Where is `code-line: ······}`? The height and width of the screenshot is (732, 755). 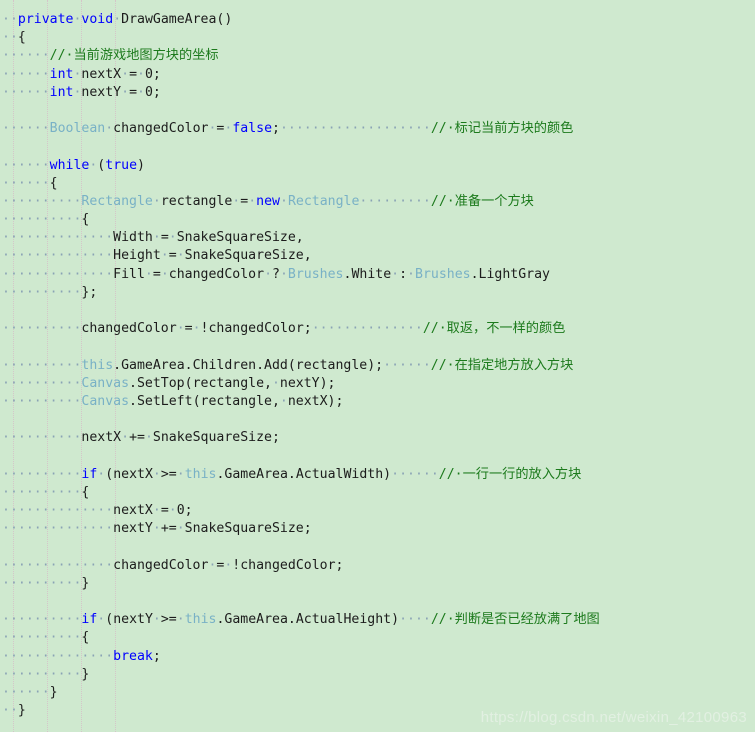
code-line: ······} is located at coordinates (377, 693).